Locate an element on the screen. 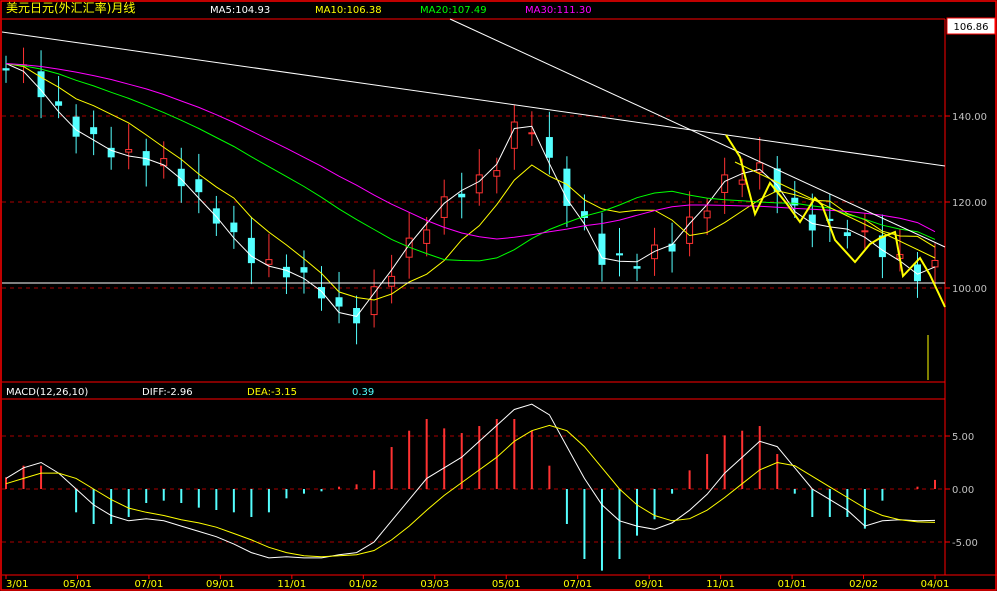 The image size is (997, 591). date-tick-label: 04/01 is located at coordinates (935, 584).